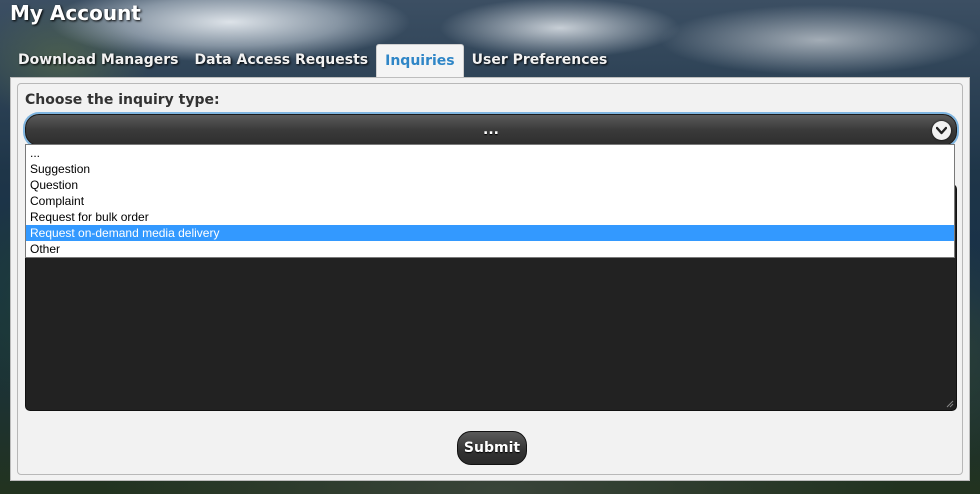  I want to click on dropdown-option: Complaint, so click(490, 201).